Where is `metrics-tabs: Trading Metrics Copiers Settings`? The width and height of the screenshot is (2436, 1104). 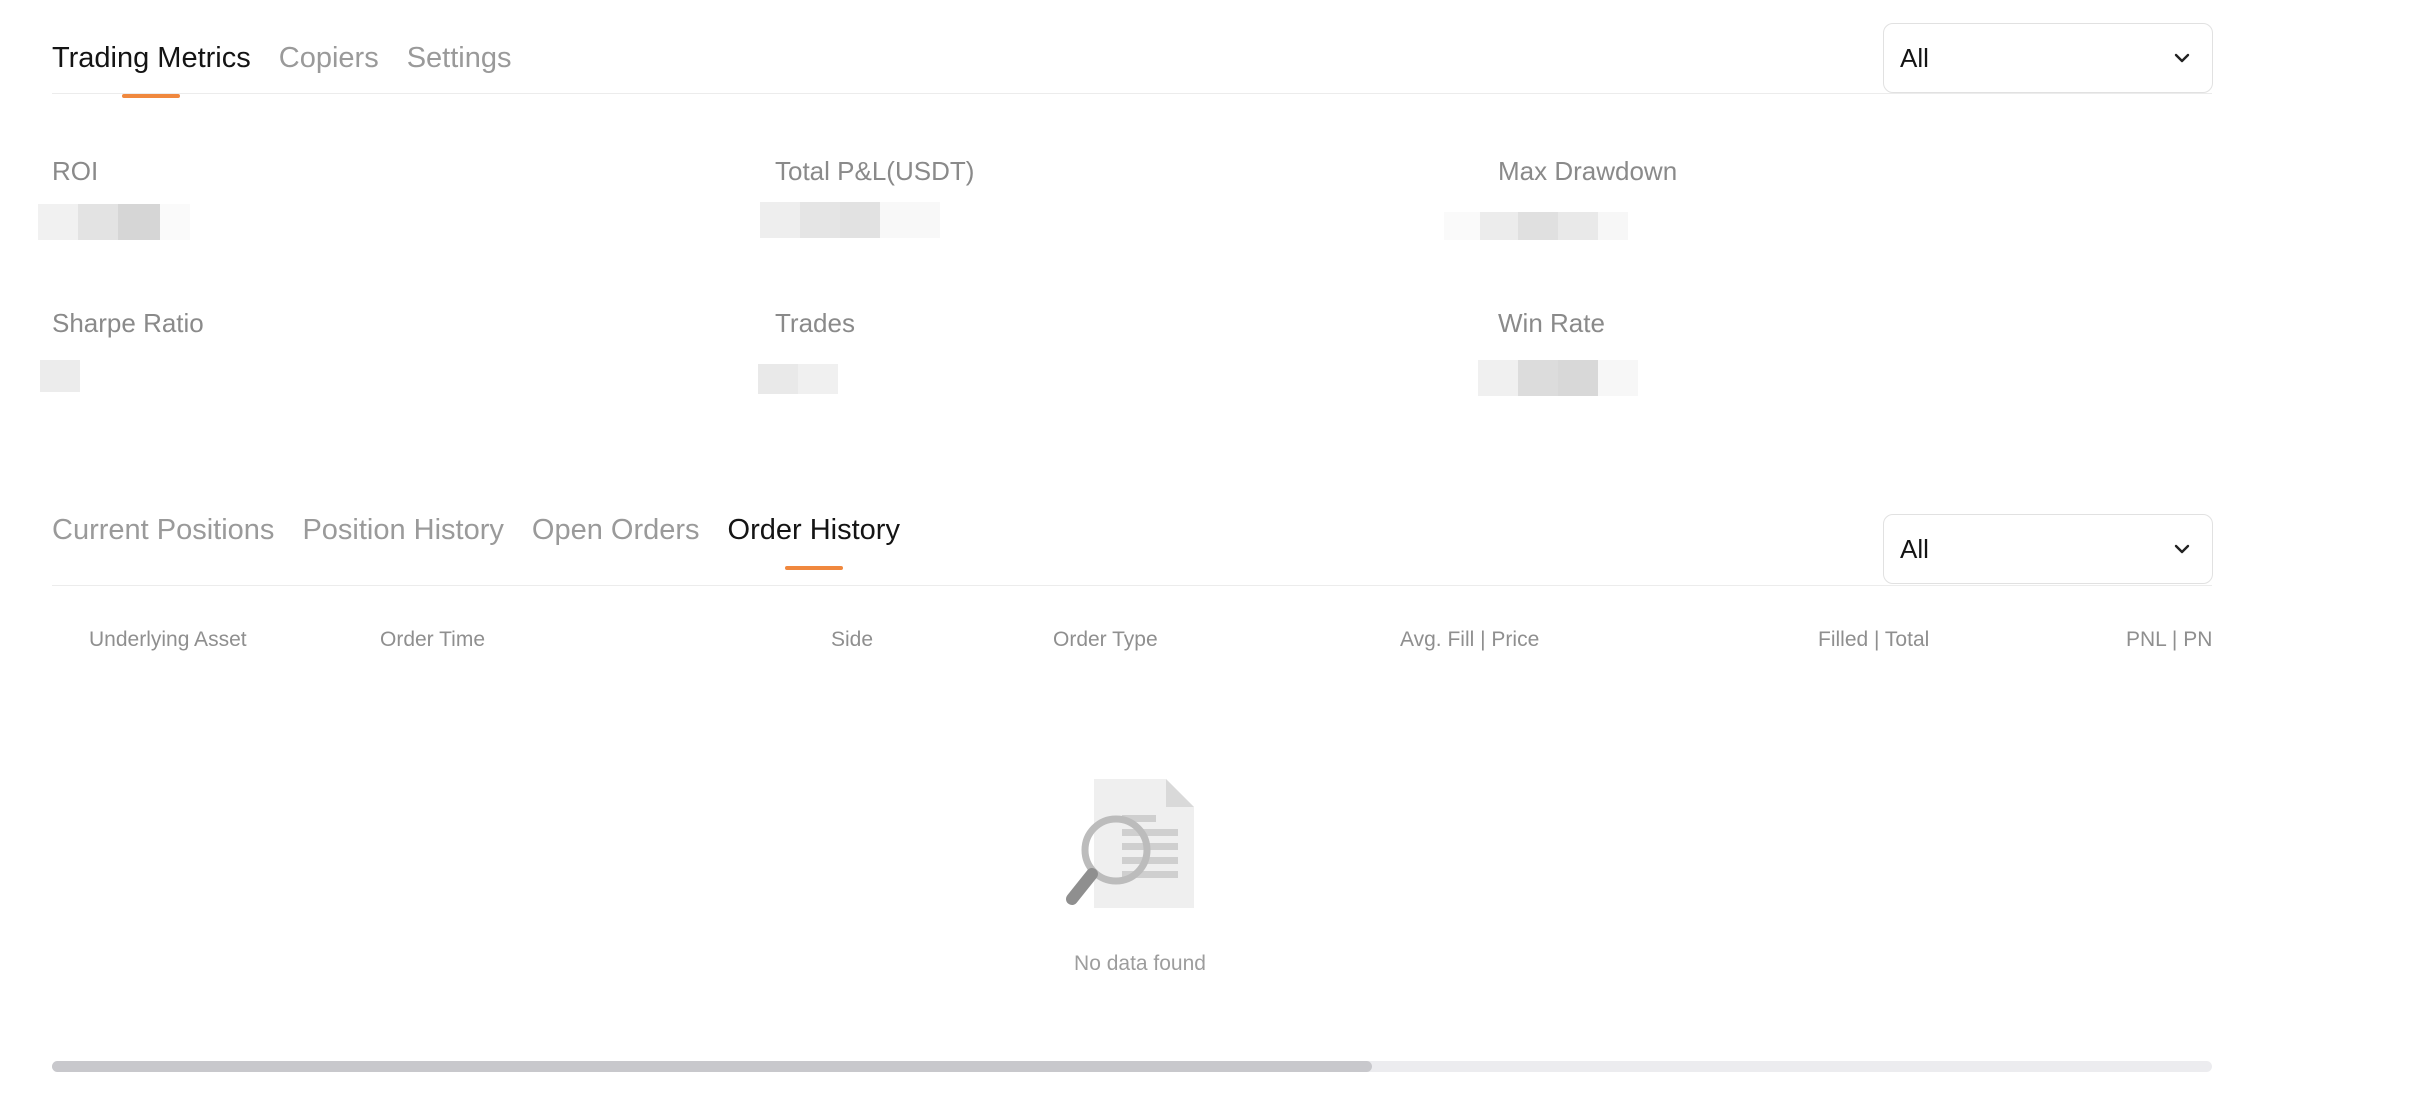
metrics-tabs: Trading Metrics Copiers Settings is located at coordinates (282, 58).